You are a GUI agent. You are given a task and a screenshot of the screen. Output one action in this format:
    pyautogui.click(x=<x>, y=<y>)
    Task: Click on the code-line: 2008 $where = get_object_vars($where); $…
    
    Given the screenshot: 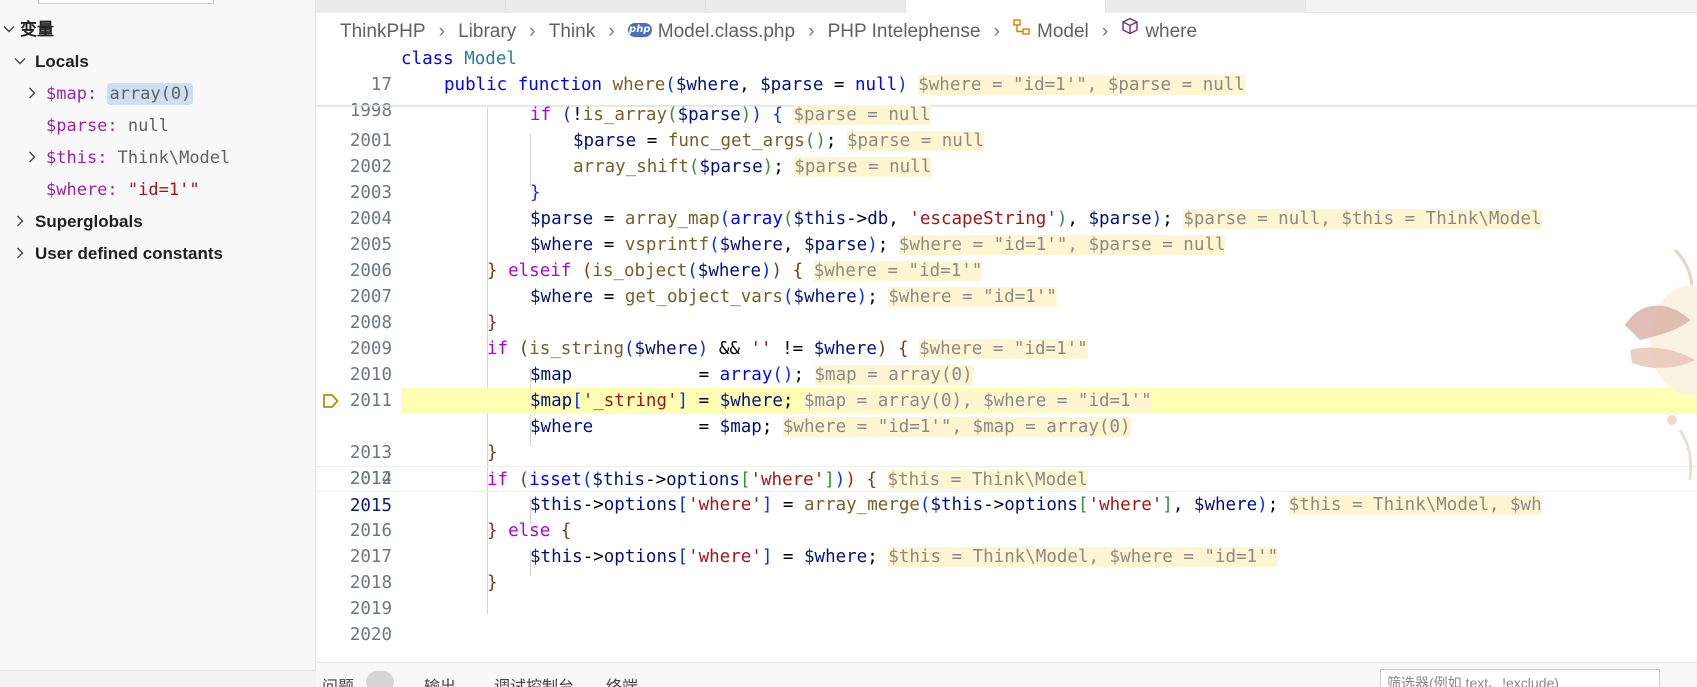 What is the action you would take?
    pyautogui.click(x=1006, y=308)
    